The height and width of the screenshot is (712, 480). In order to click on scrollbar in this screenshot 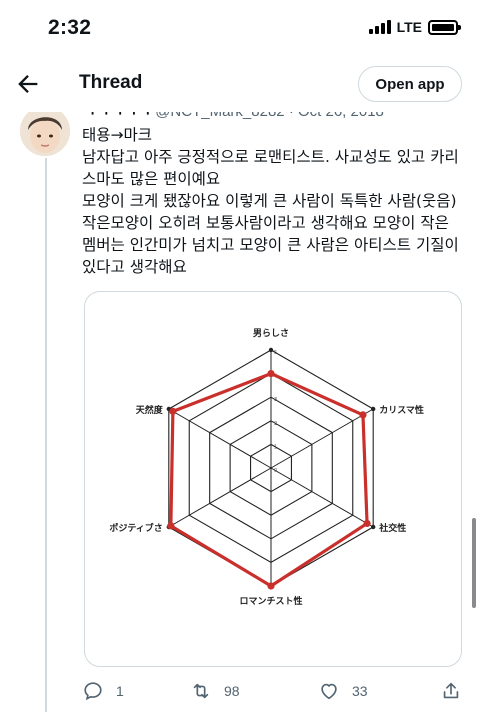, I will do `click(474, 563)`.